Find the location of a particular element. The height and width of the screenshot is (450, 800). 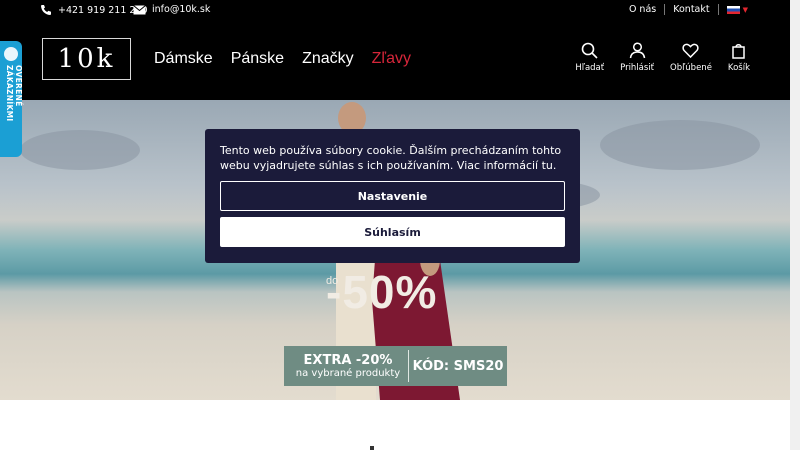

verified-icon is located at coordinates (11, 54).